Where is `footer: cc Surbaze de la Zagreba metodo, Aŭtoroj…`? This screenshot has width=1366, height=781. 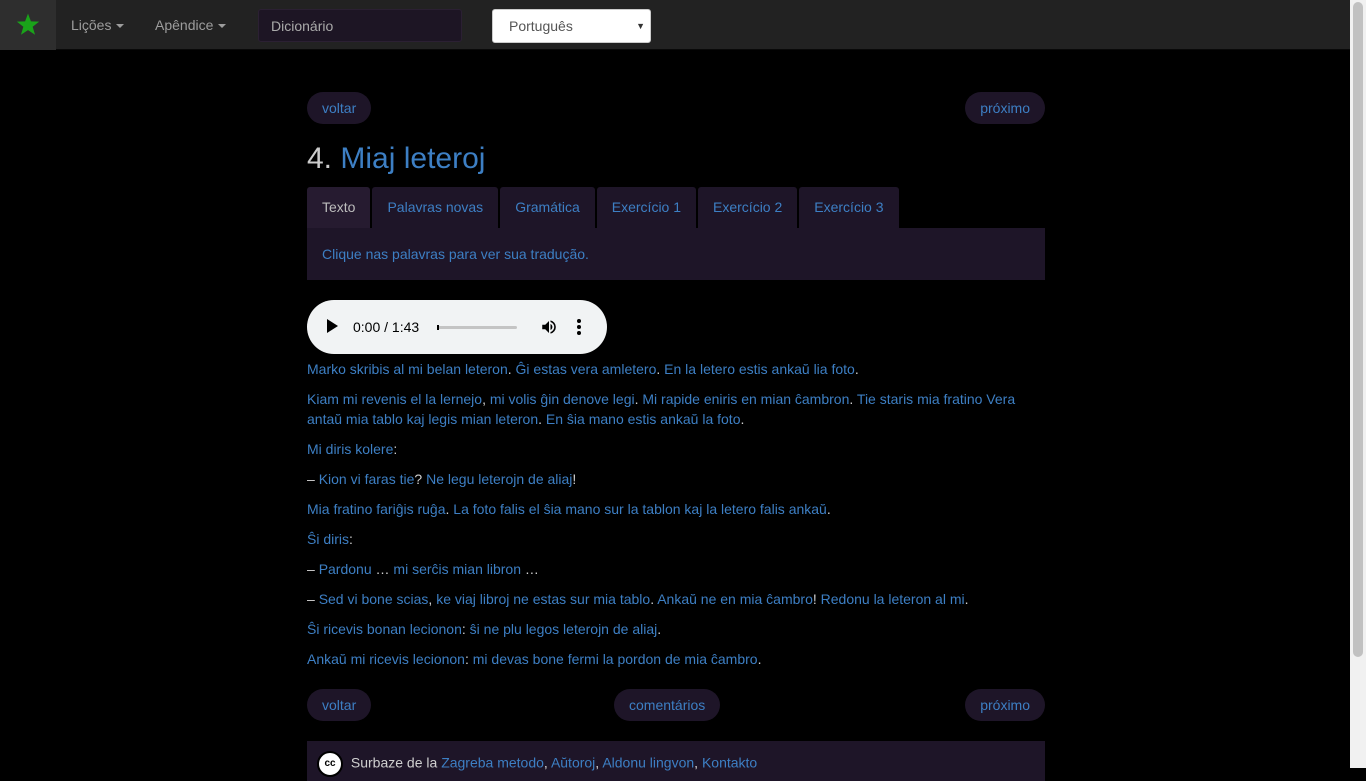 footer: cc Surbaze de la Zagreba metodo, Aŭtoroj… is located at coordinates (676, 761).